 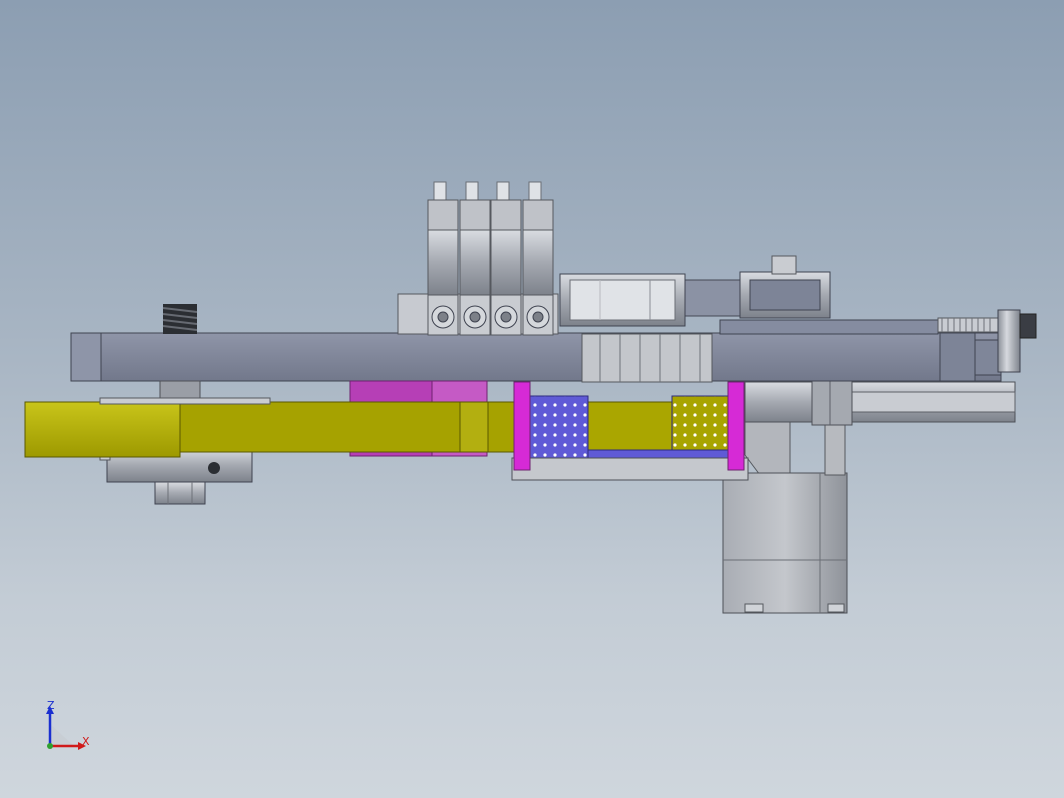 I want to click on valve-manifold, so click(x=478, y=258).